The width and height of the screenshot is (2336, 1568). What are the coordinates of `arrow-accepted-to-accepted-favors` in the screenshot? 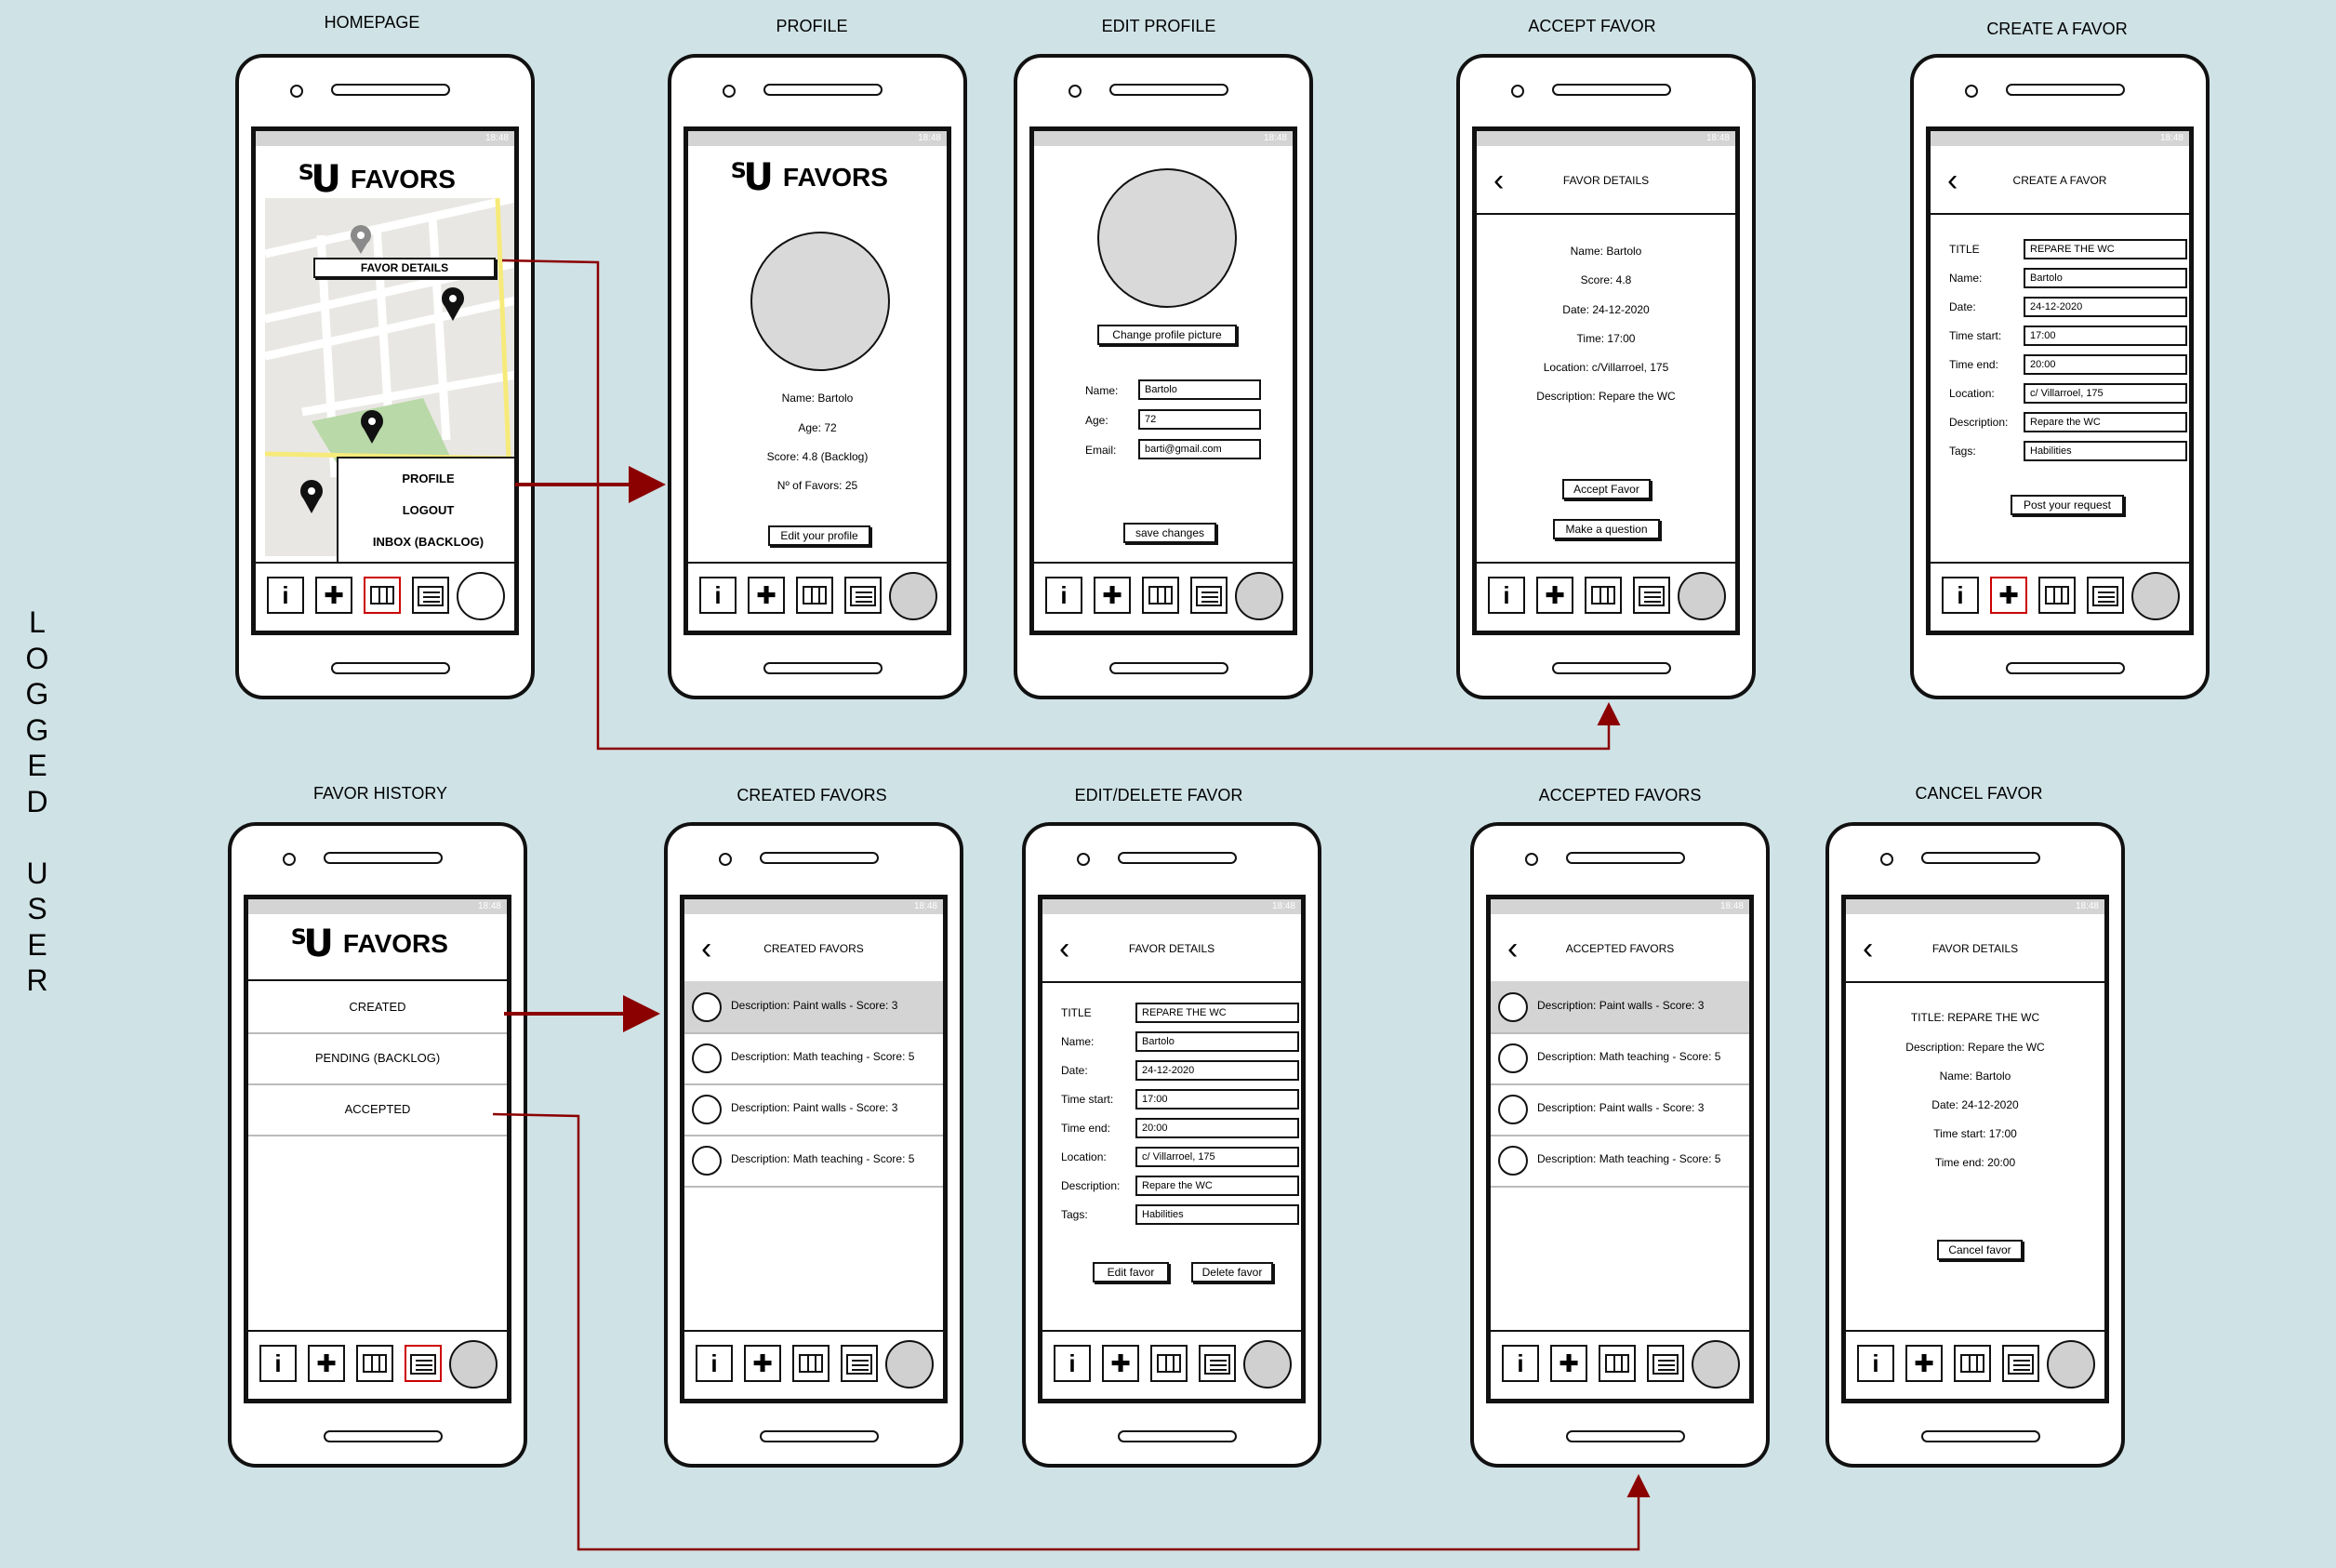 It's located at (1071, 1331).